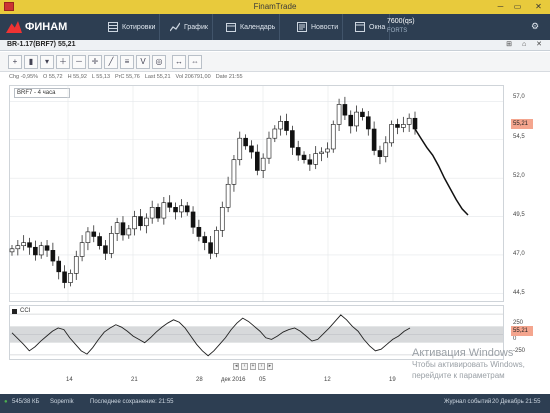 The width and height of the screenshot is (550, 413). I want to click on status-mode: Sopernik, so click(62, 402).